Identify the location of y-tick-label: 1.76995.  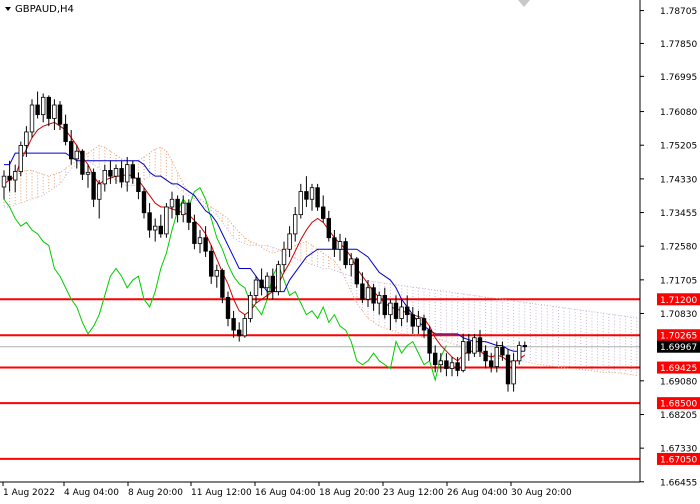
(678, 78).